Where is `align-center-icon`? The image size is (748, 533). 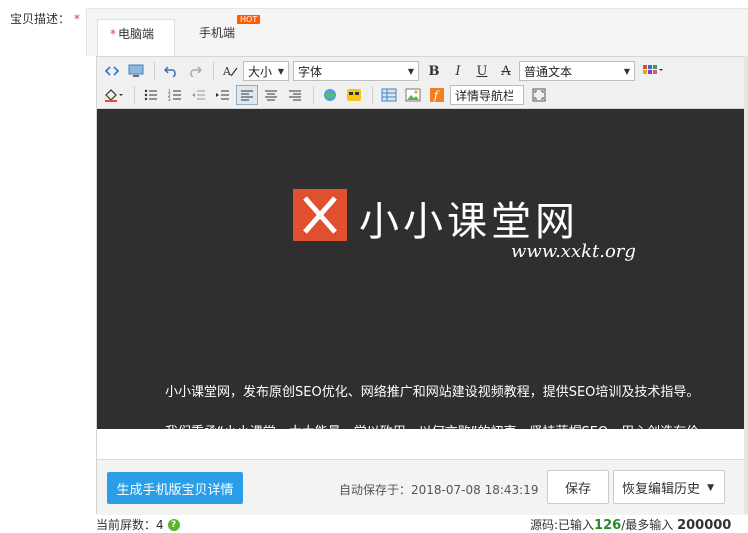
align-center-icon is located at coordinates (271, 95).